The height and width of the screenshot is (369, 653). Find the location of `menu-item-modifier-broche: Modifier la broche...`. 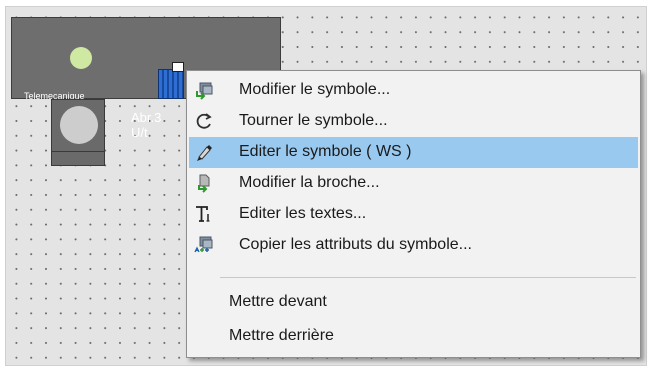

menu-item-modifier-broche: Modifier la broche... is located at coordinates (413, 183).